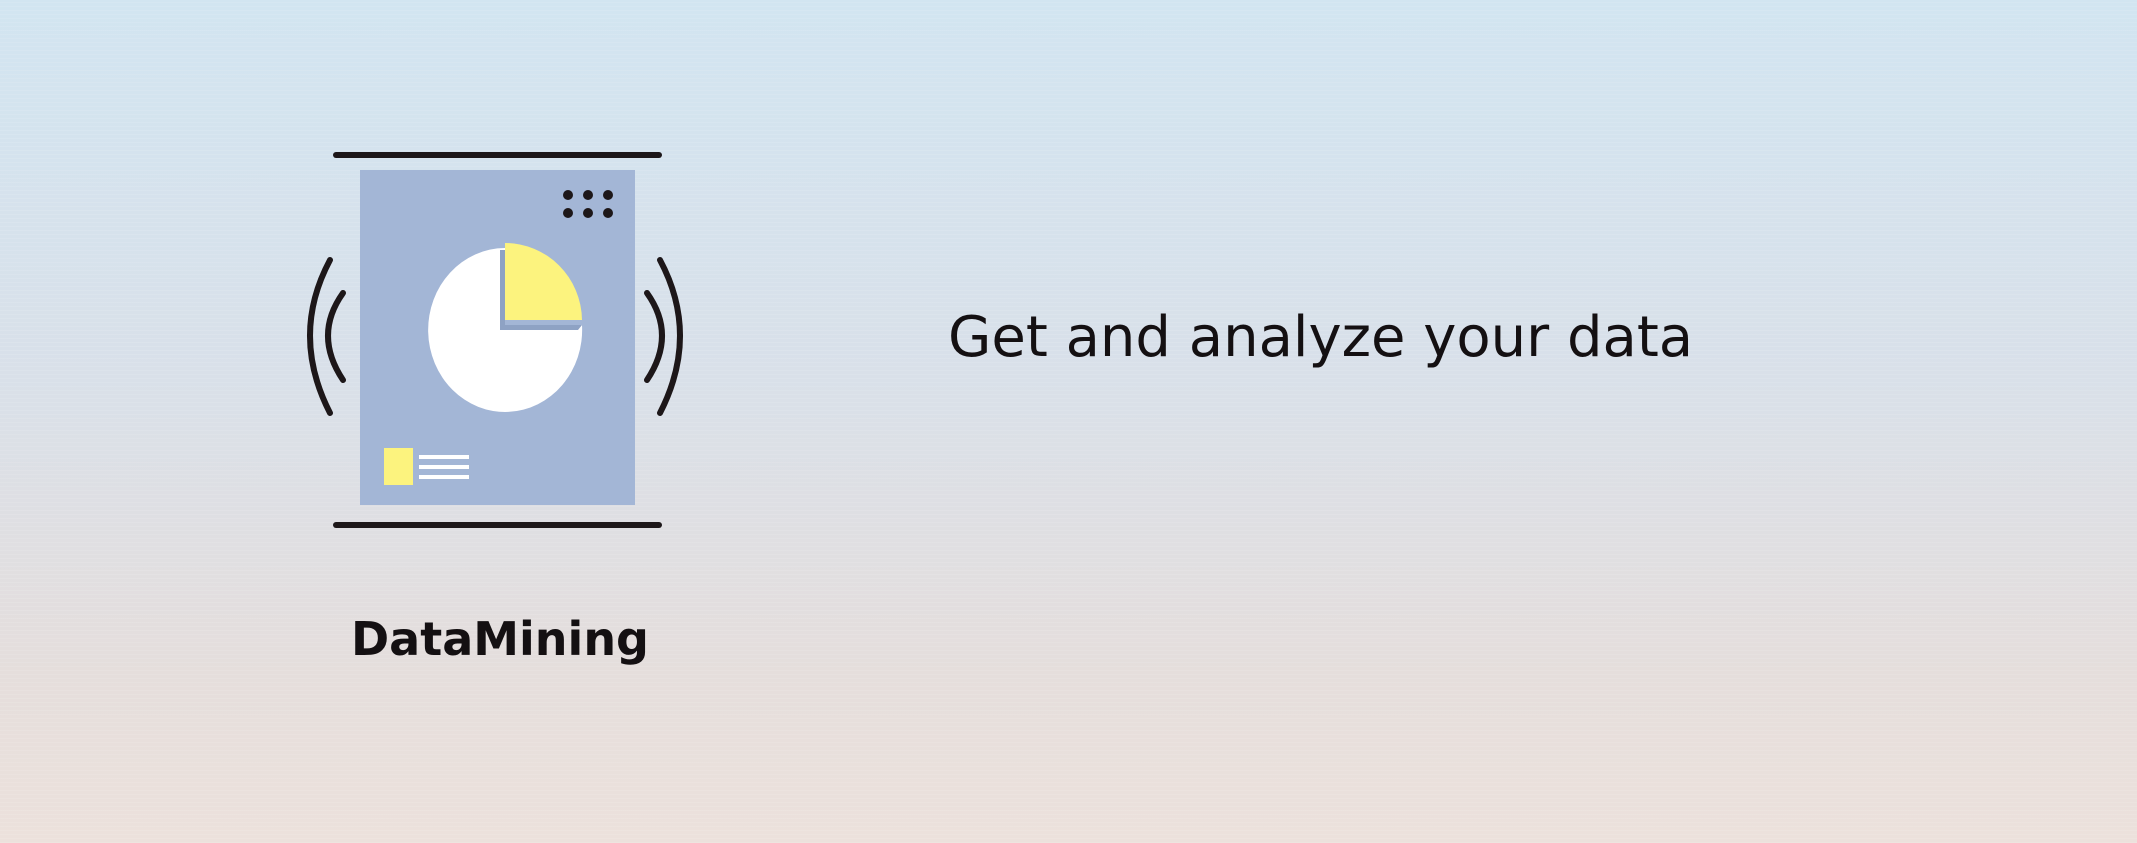 This screenshot has height=843, width=2137. Describe the element at coordinates (398, 466) in the screenshot. I see `legend-swatch` at that location.